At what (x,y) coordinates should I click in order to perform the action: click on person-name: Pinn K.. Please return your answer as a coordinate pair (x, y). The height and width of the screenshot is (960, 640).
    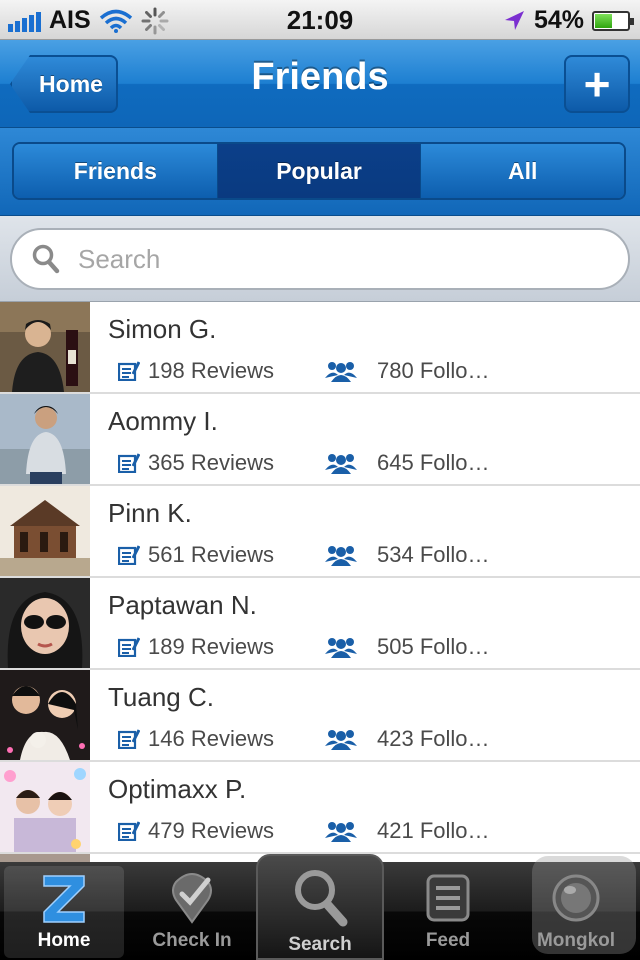
    Looking at the image, I should click on (150, 513).